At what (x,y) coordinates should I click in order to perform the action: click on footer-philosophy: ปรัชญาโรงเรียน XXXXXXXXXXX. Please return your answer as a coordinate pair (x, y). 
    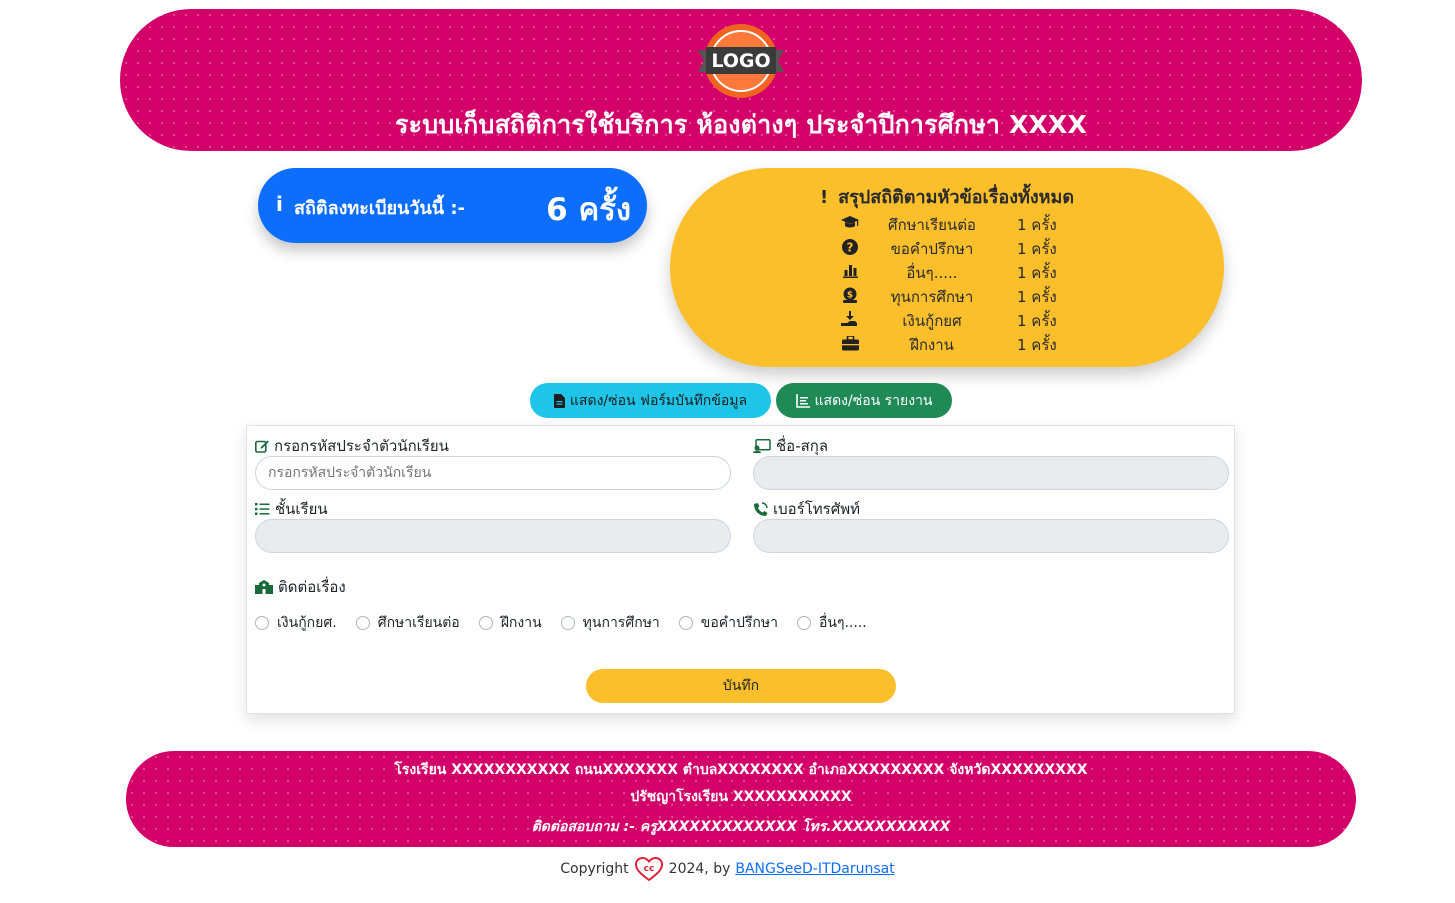
    Looking at the image, I should click on (741, 797).